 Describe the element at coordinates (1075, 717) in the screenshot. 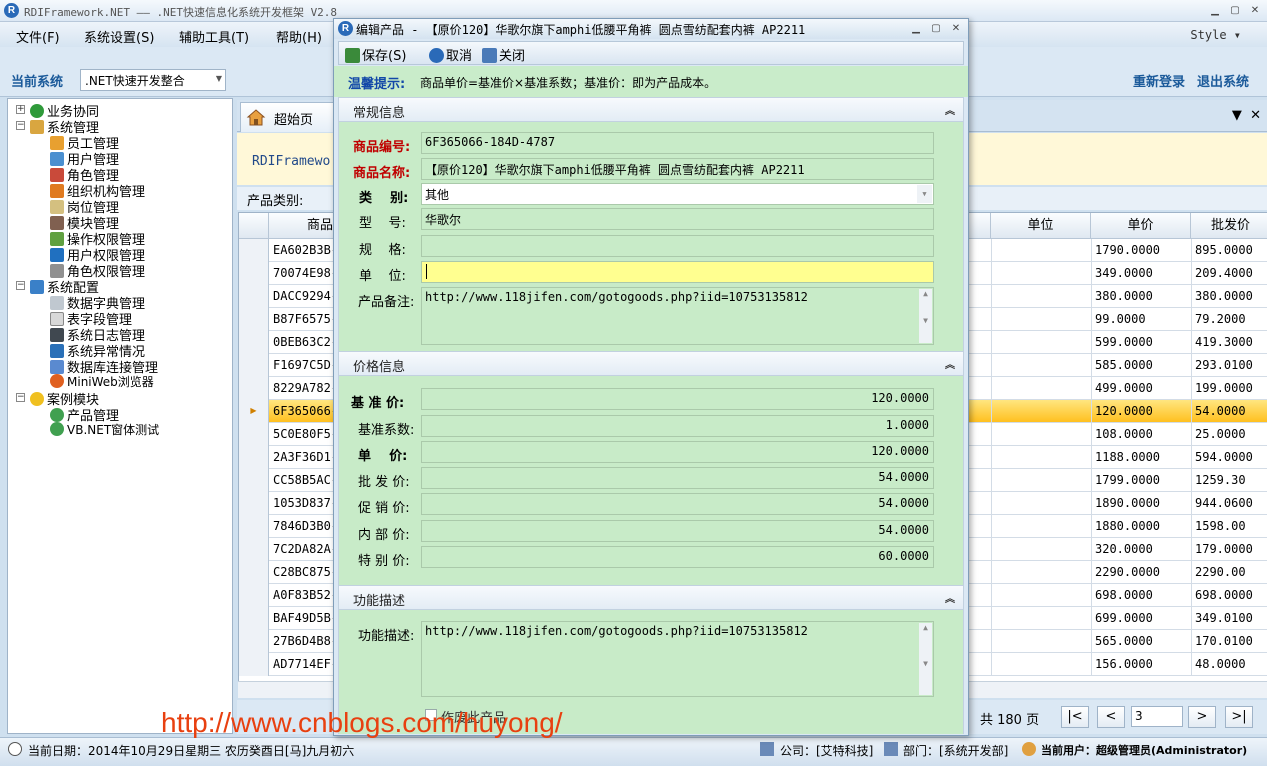

I see `first-page-button: |<` at that location.